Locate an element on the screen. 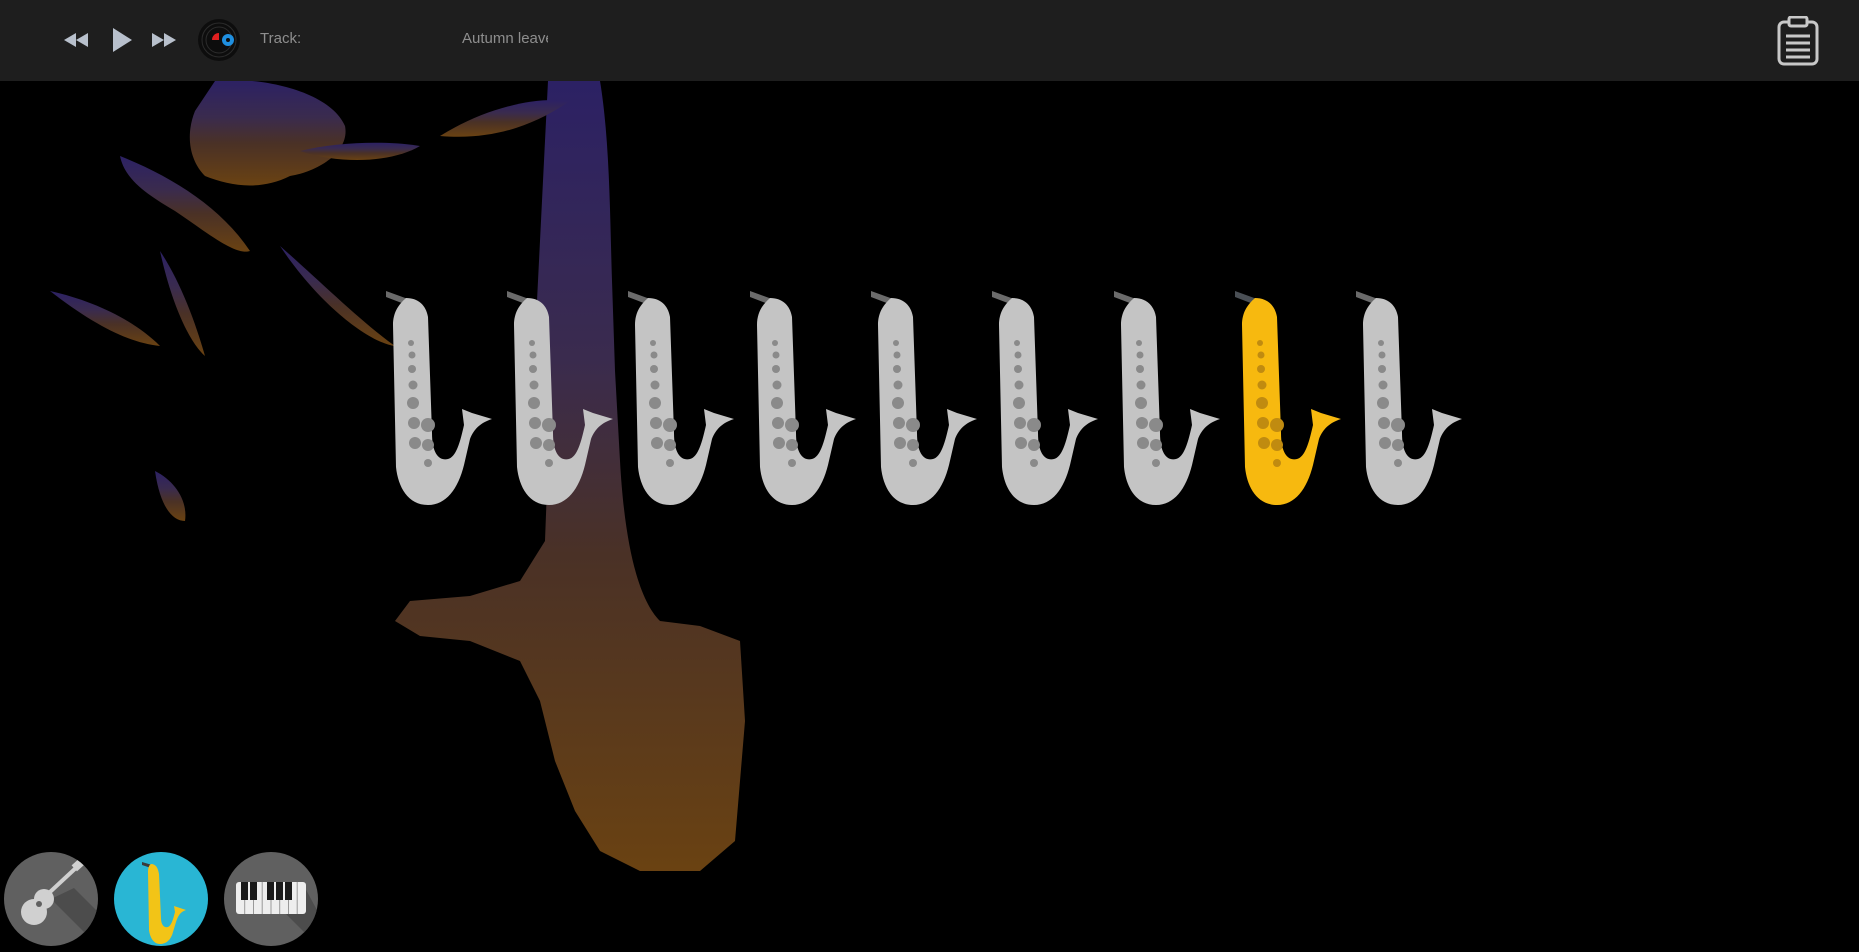  vinyl-record-icon is located at coordinates (219, 40).